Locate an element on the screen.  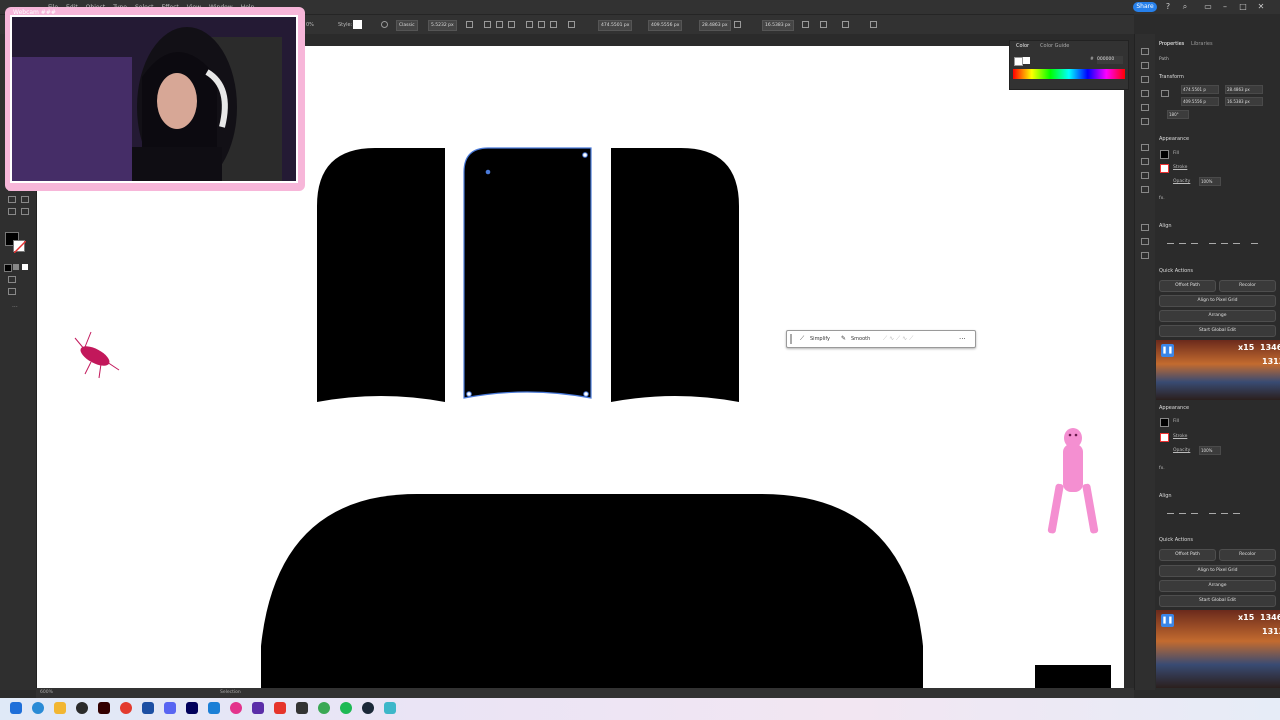
offset-path-button: Offset Path is located at coordinates (1187, 286).